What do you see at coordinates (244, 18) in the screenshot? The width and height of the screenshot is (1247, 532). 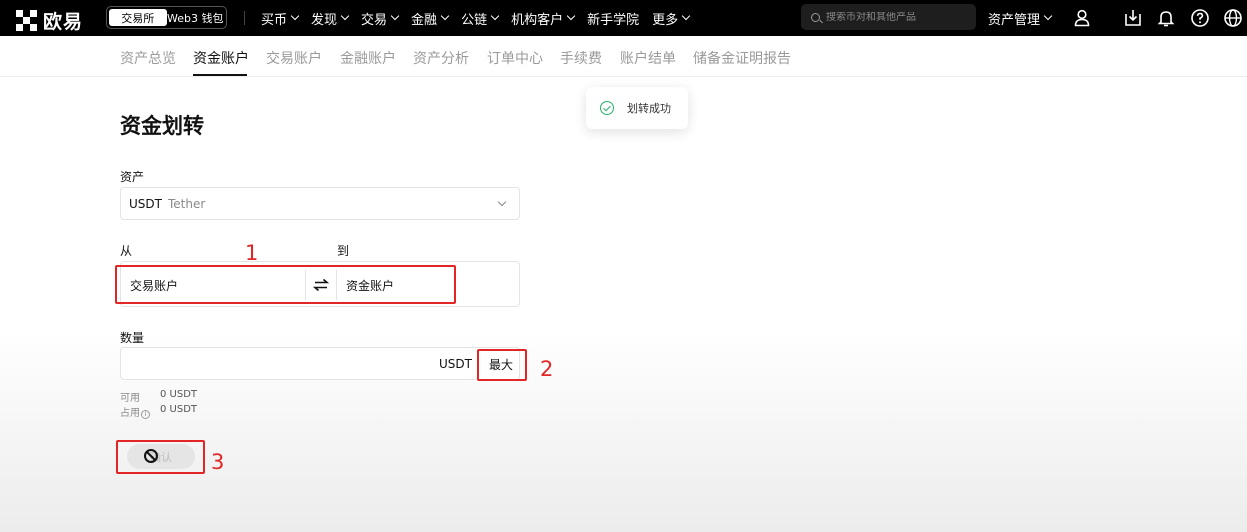 I see `nav-divider` at bounding box center [244, 18].